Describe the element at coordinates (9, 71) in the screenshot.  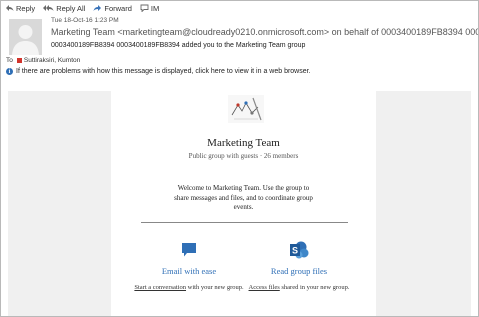
I see `info-icon: i` at that location.